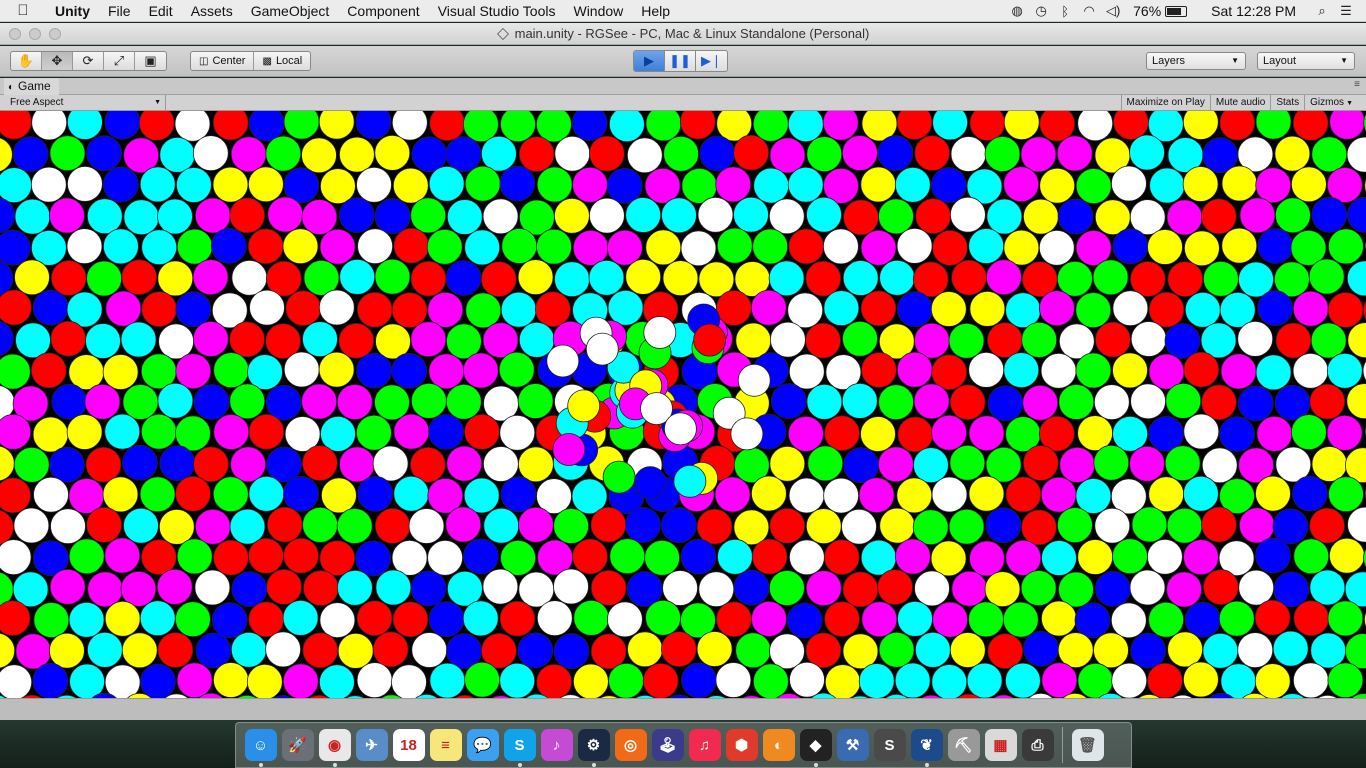  What do you see at coordinates (1089, 11) in the screenshot?
I see `wifi-icon: ◠` at bounding box center [1089, 11].